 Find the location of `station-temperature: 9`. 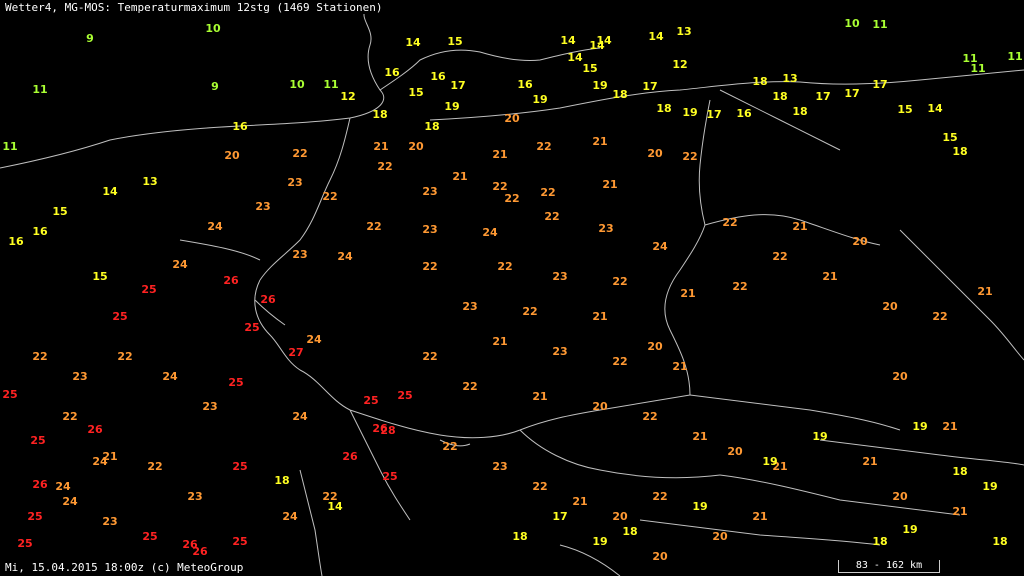

station-temperature: 9 is located at coordinates (215, 86).